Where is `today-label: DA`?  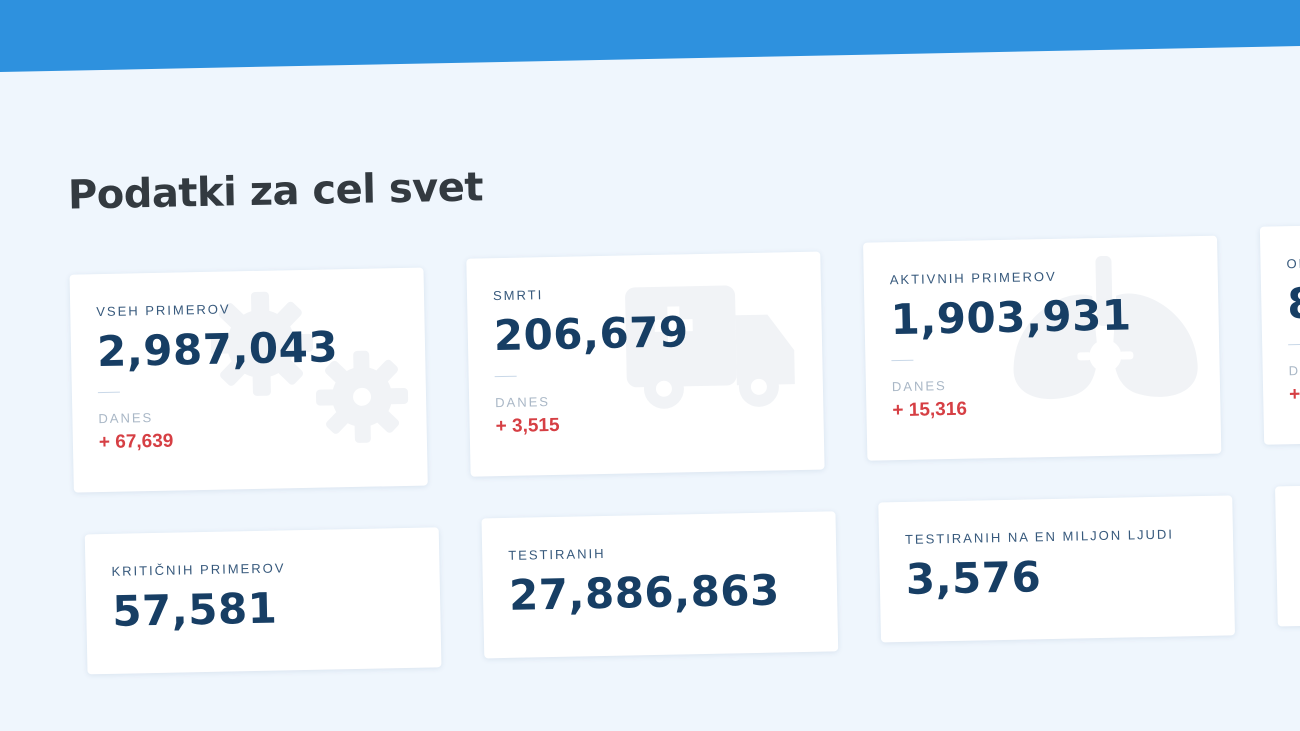 today-label: DA is located at coordinates (1294, 370).